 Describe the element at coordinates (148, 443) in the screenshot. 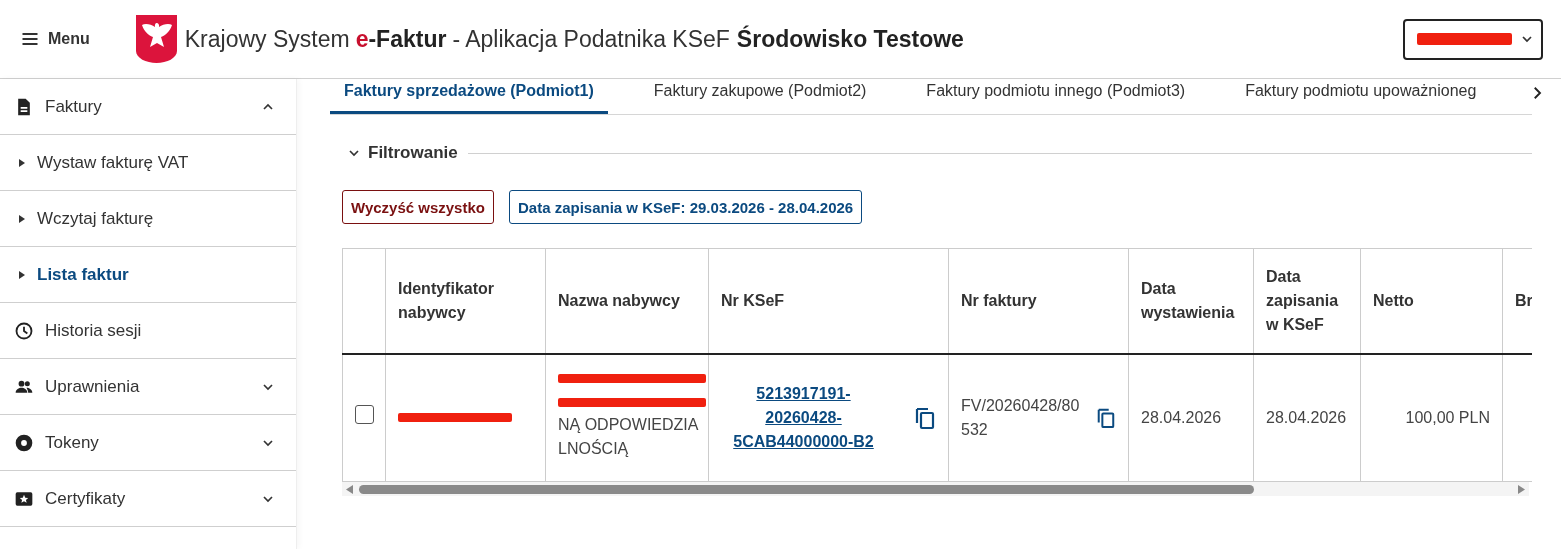

I see `sidebar-item: Tokeny` at that location.